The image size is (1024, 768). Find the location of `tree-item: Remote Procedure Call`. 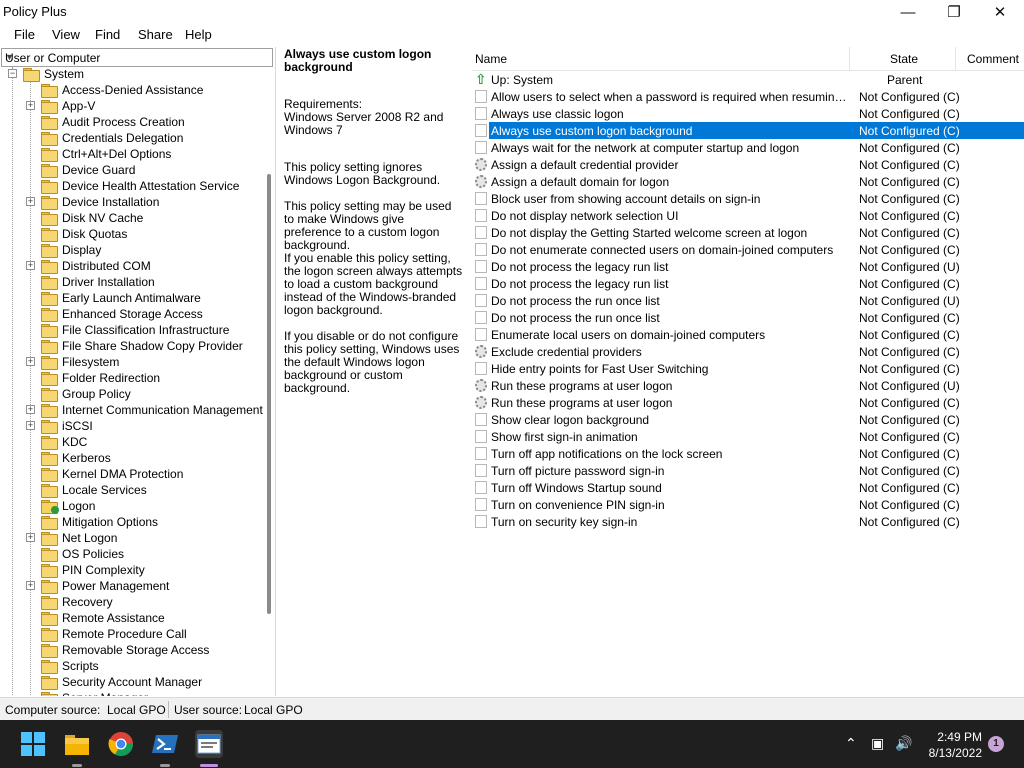

tree-item: Remote Procedure Call is located at coordinates (106, 634).